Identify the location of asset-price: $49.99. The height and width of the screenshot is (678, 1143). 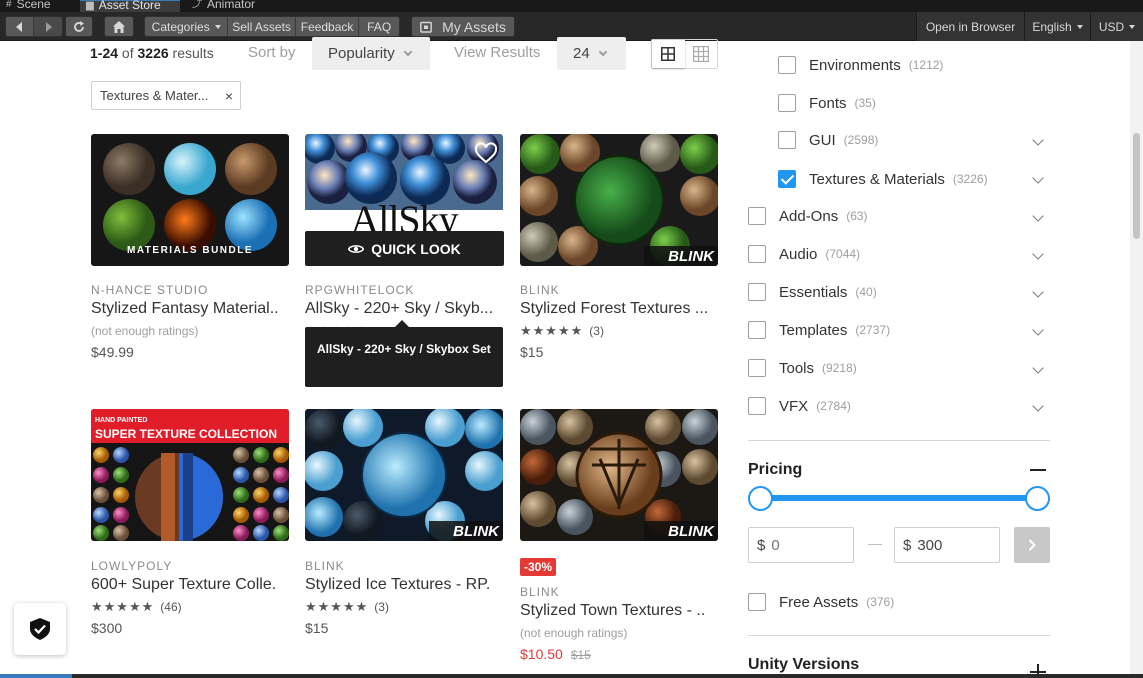
(112, 352).